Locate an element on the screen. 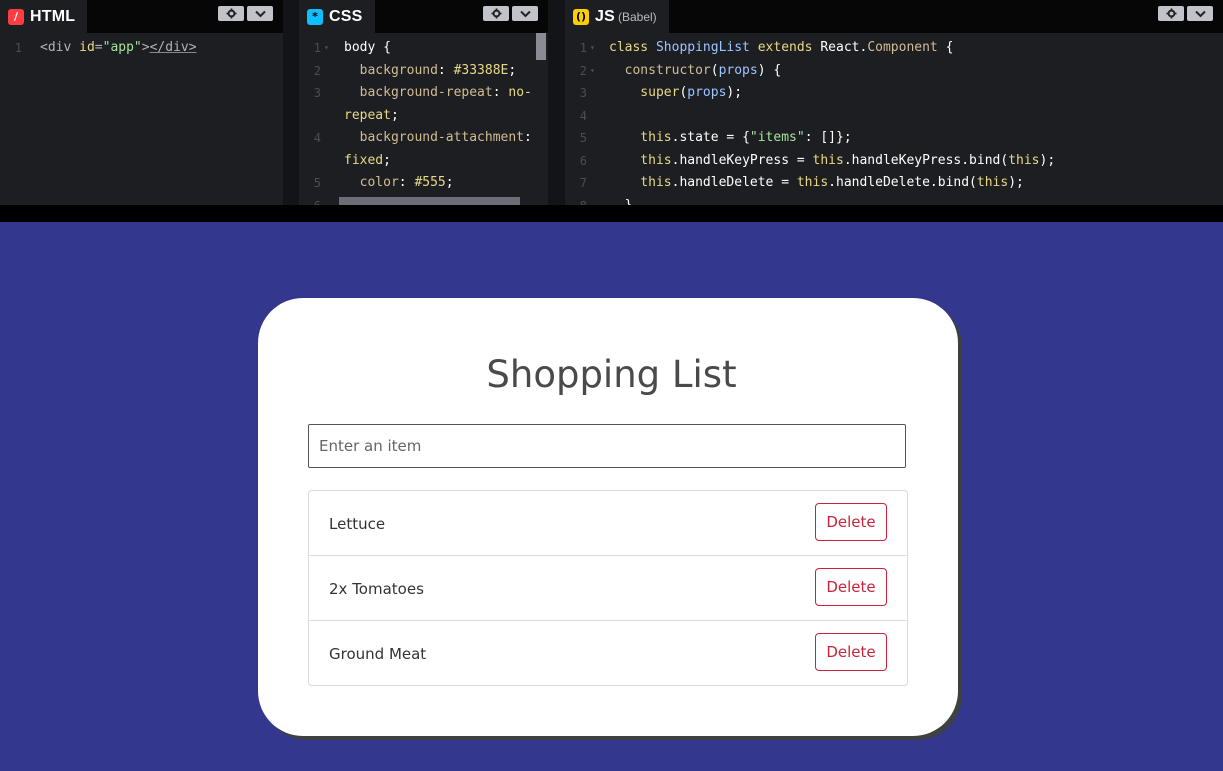 Image resolution: width=1223 pixels, height=771 pixels. code-text: } is located at coordinates (621, 200).